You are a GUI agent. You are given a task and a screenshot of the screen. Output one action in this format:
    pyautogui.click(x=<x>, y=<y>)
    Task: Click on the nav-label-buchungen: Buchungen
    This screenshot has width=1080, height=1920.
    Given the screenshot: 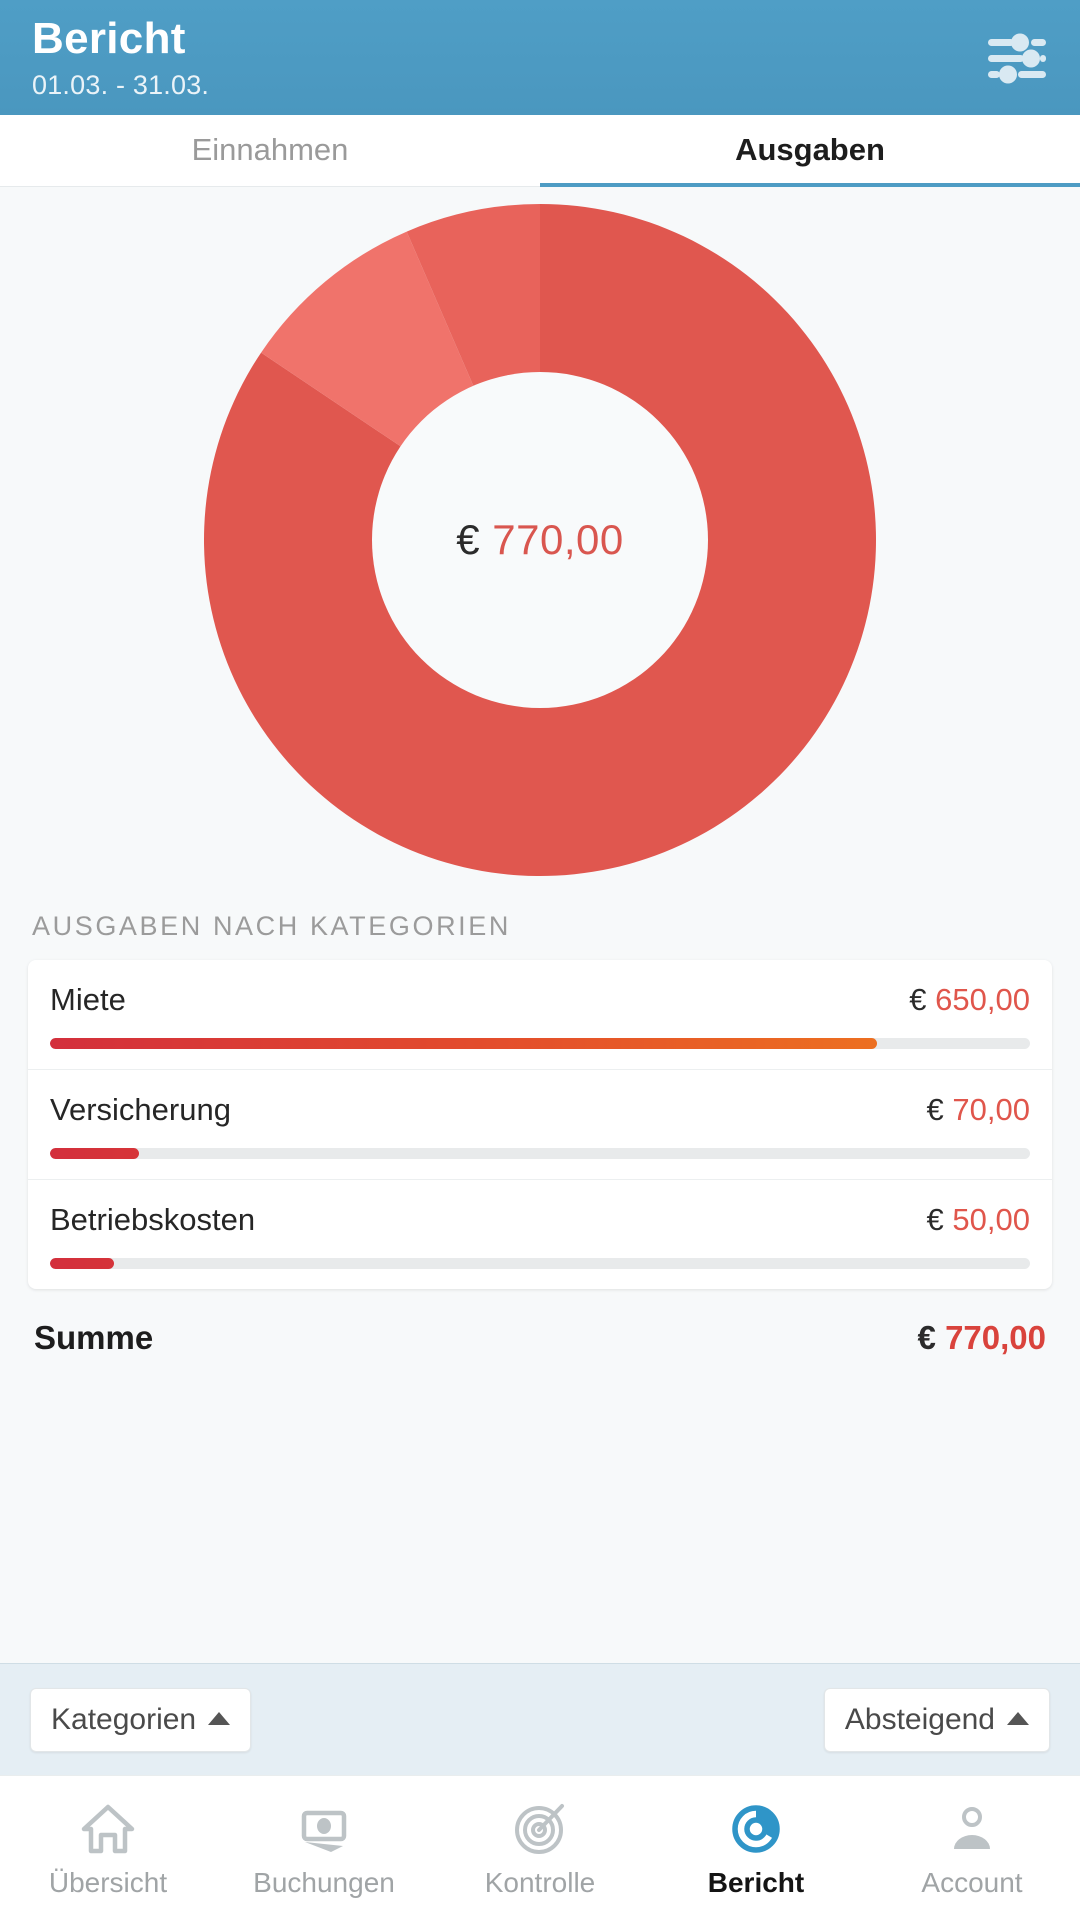 What is the action you would take?
    pyautogui.click(x=324, y=1882)
    